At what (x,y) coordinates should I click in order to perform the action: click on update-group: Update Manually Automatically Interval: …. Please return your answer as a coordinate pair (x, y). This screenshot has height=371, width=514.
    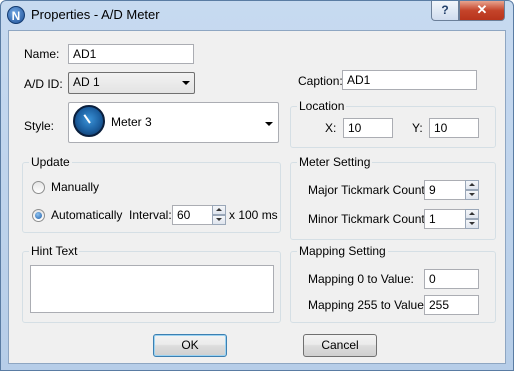
    Looking at the image, I should click on (151, 194).